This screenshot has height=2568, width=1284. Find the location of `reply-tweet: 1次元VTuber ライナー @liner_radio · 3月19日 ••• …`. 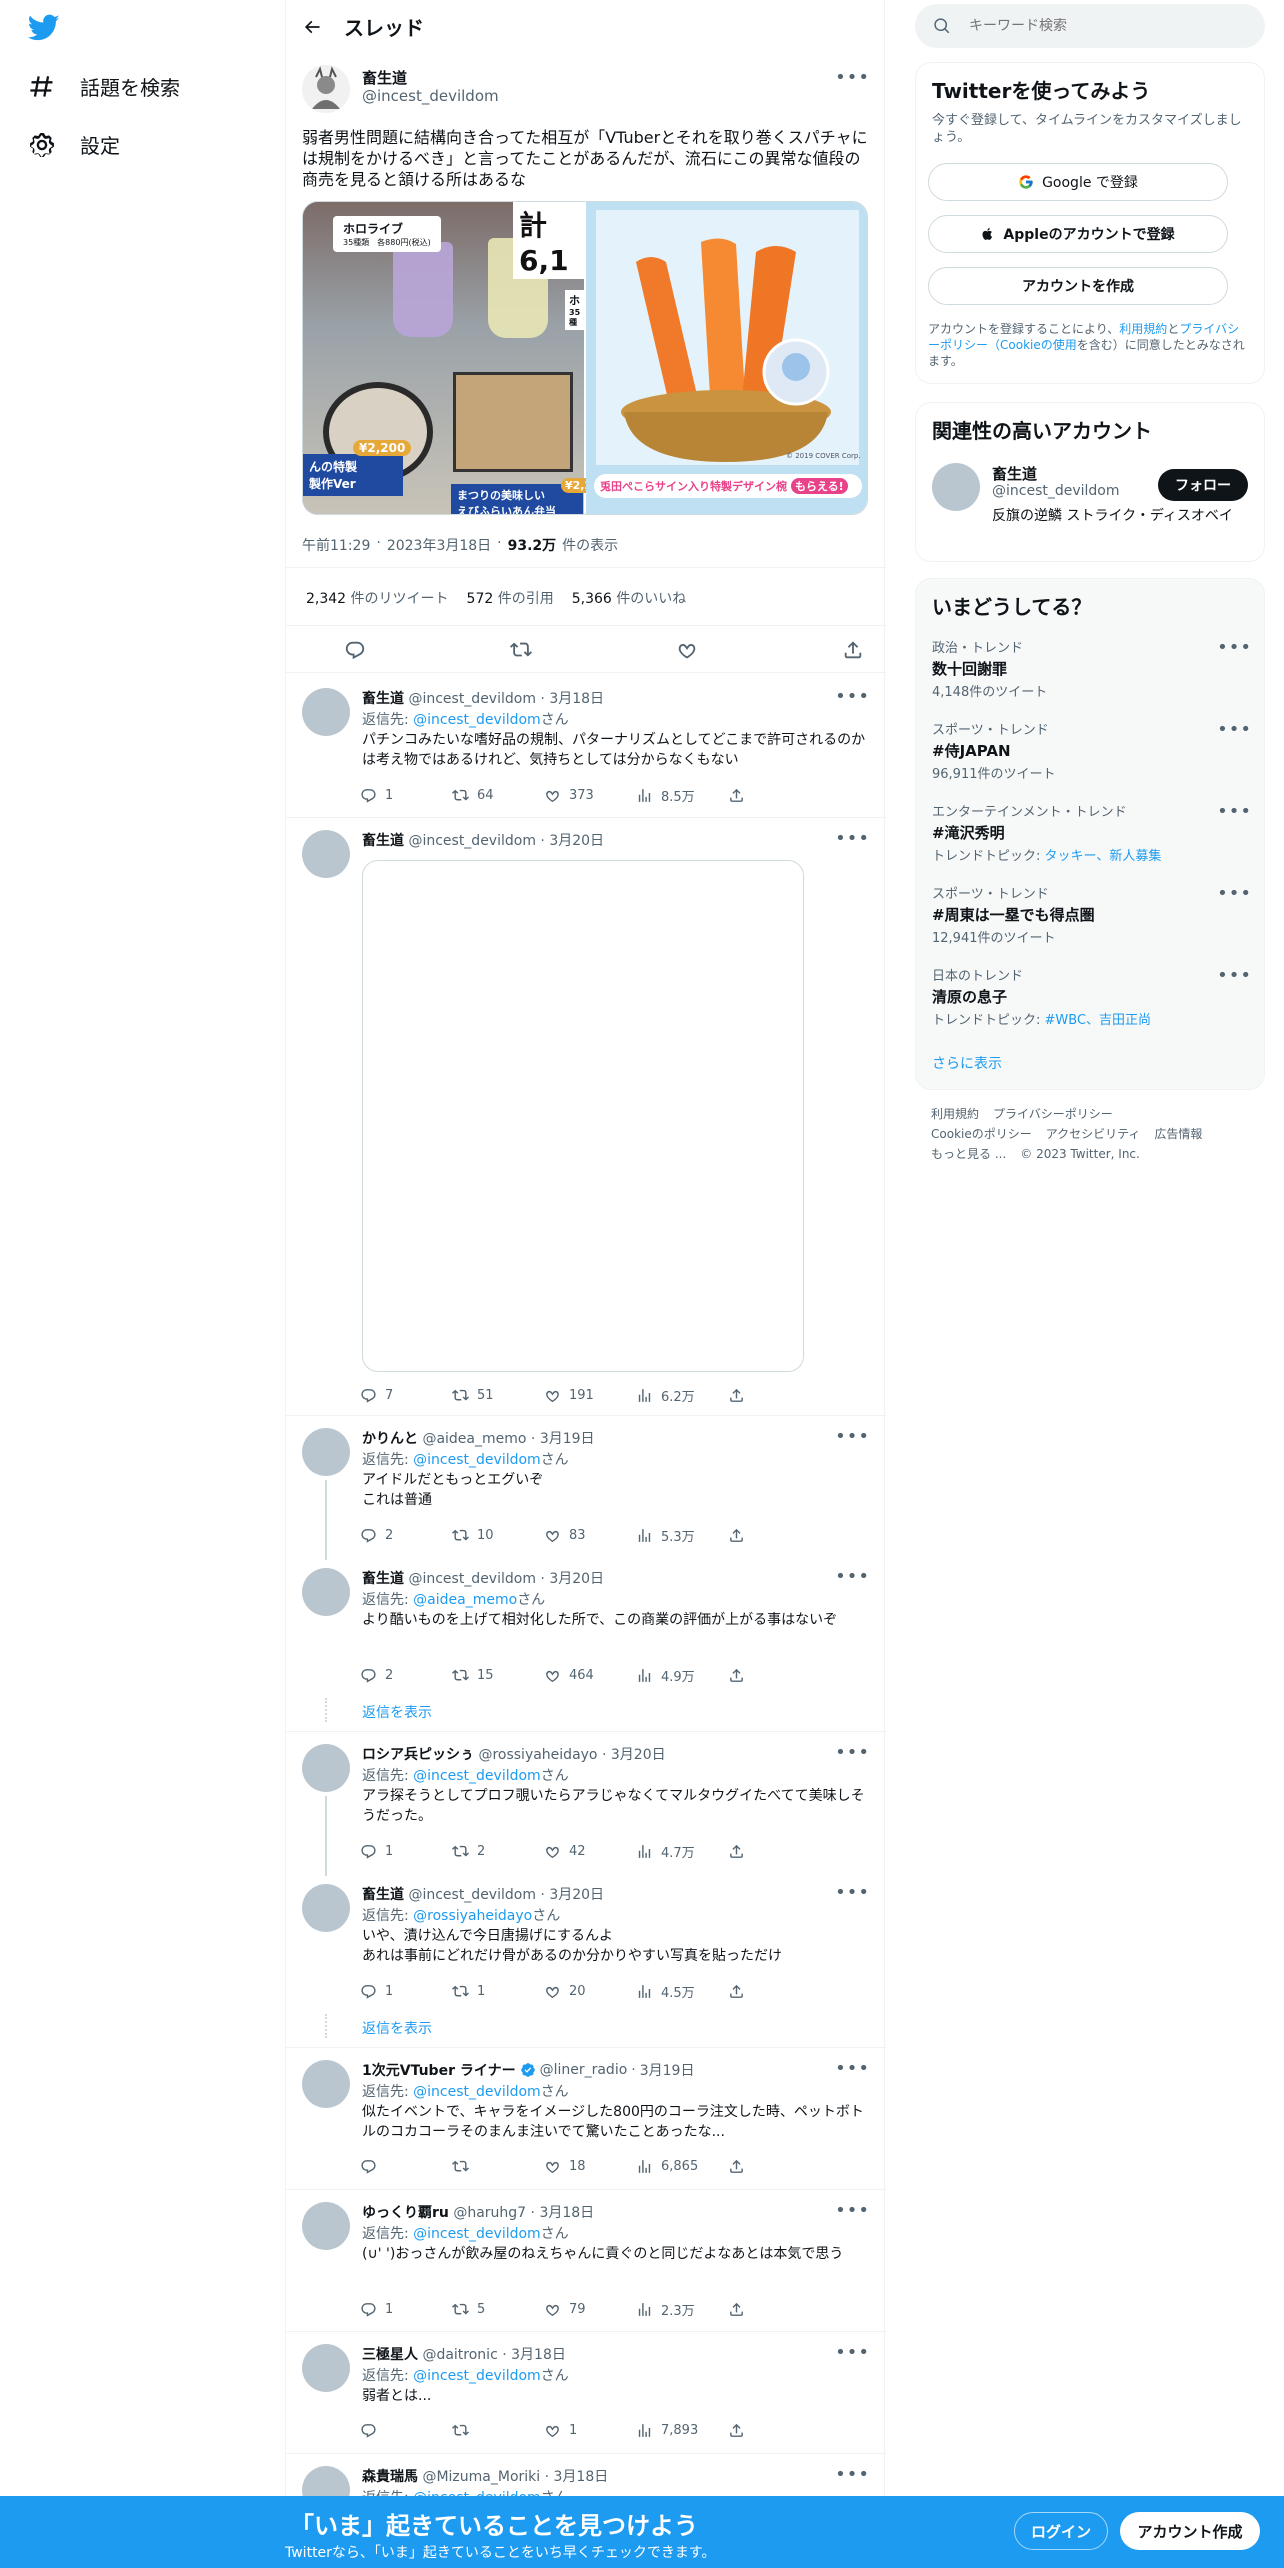

reply-tweet: 1次元VTuber ライナー @liner_radio · 3月19日 ••• … is located at coordinates (586, 2119).